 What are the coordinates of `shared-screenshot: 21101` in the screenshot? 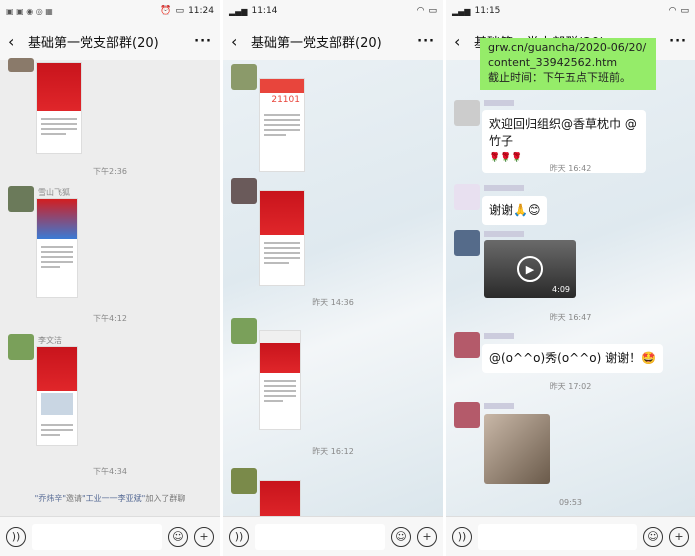 It's located at (282, 125).